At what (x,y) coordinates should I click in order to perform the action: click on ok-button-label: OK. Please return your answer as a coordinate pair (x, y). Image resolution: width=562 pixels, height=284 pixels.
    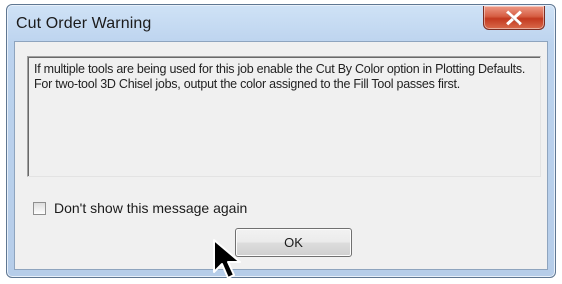
    Looking at the image, I should click on (293, 242).